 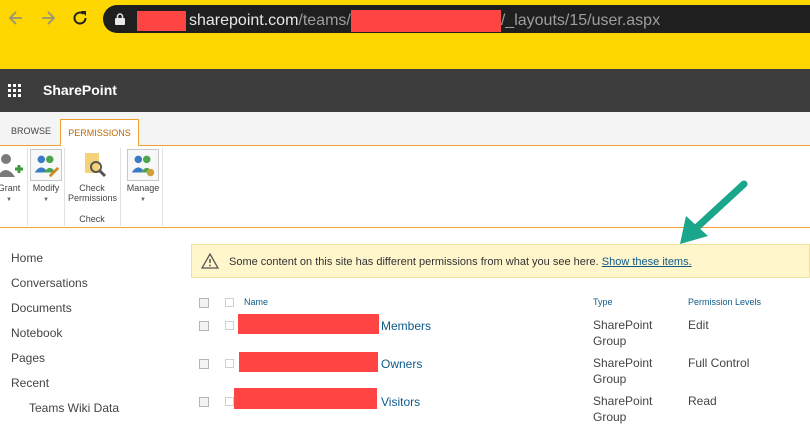 I want to click on check-permissions-icon, so click(x=96, y=165).